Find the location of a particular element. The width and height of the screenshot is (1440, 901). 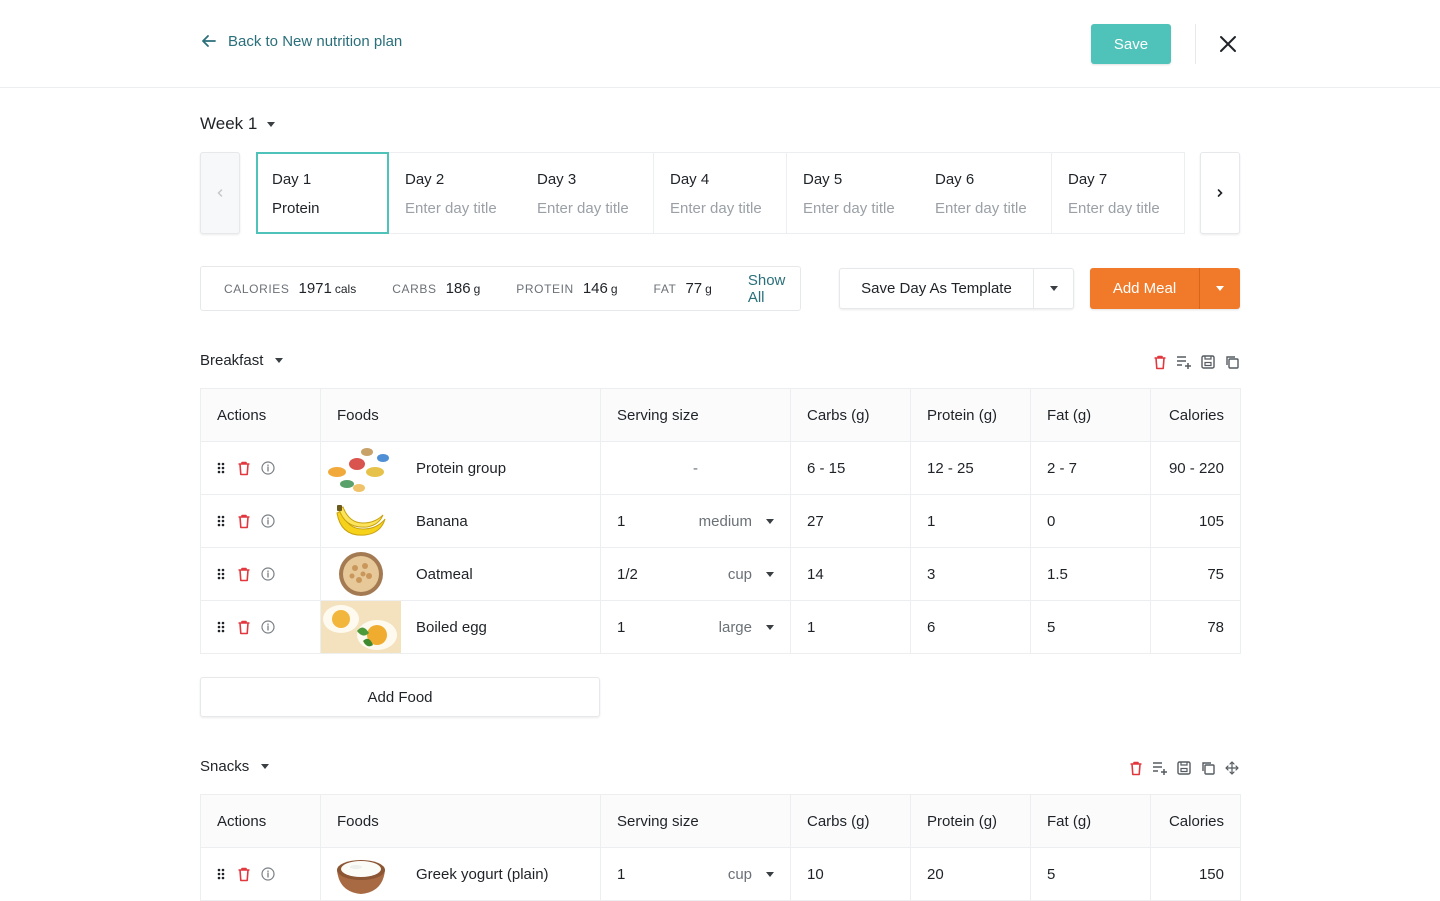

food-name: Oatmeal is located at coordinates (444, 574).